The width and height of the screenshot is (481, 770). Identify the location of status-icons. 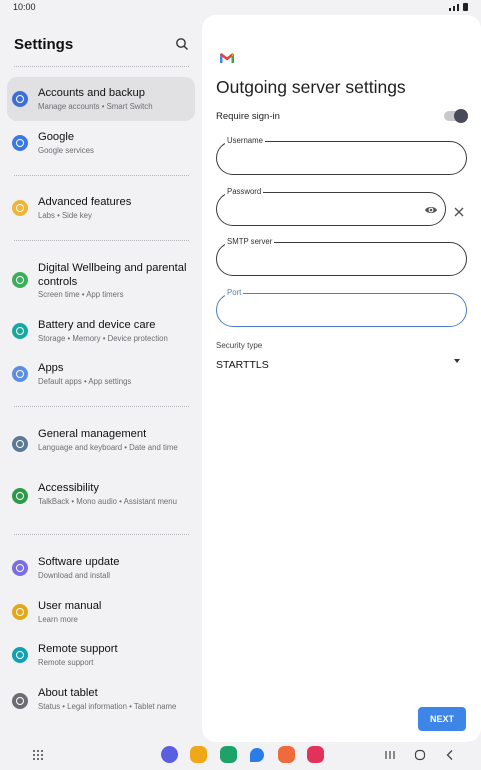
(458, 7).